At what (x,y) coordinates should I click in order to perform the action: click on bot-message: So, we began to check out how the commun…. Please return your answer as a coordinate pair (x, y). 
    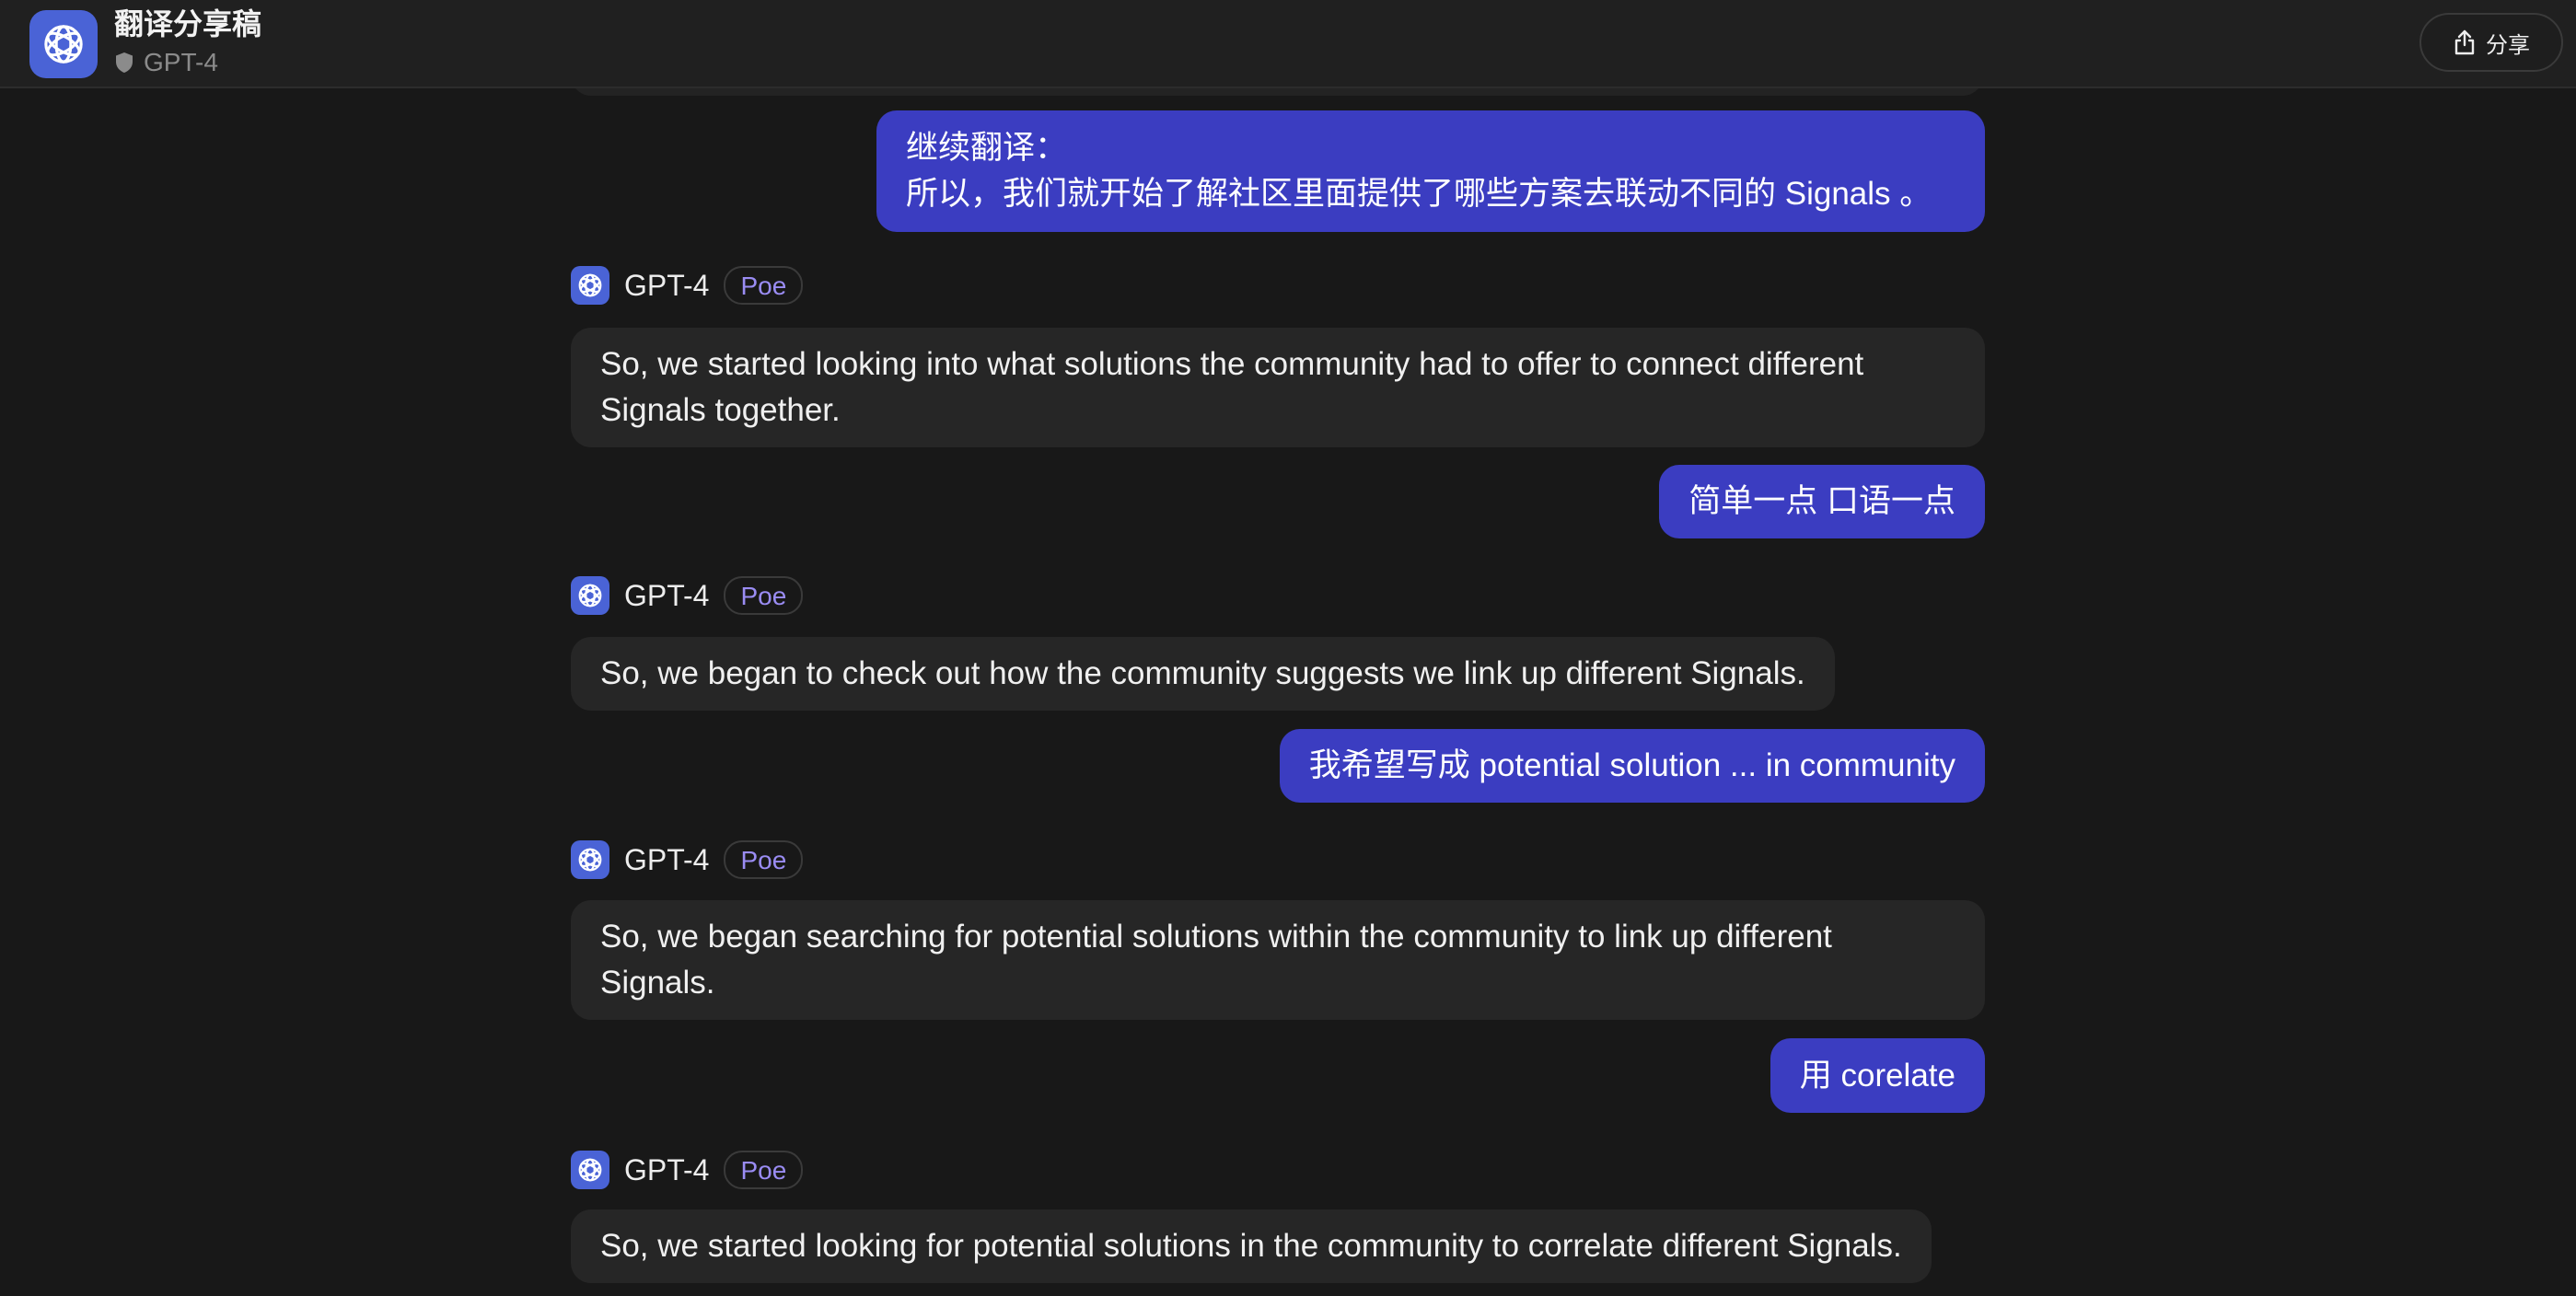
    Looking at the image, I should click on (1203, 674).